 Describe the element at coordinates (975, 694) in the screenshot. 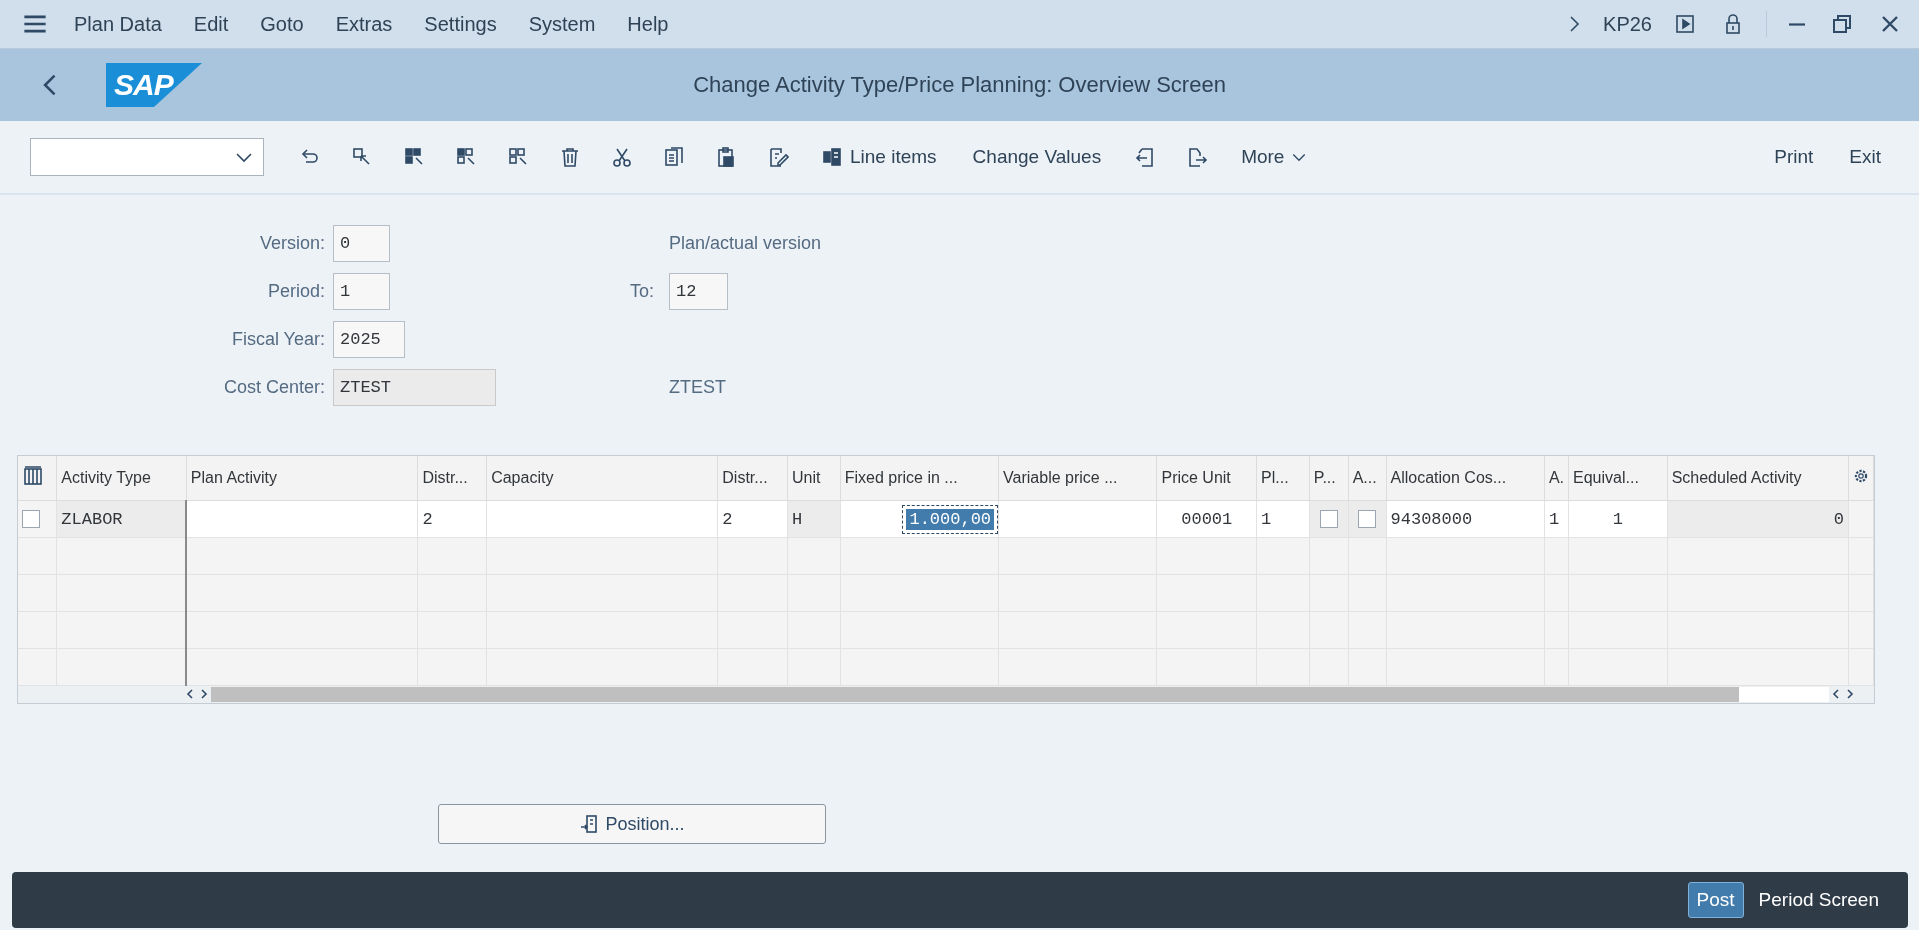

I see `scrollbar-thumb` at that location.